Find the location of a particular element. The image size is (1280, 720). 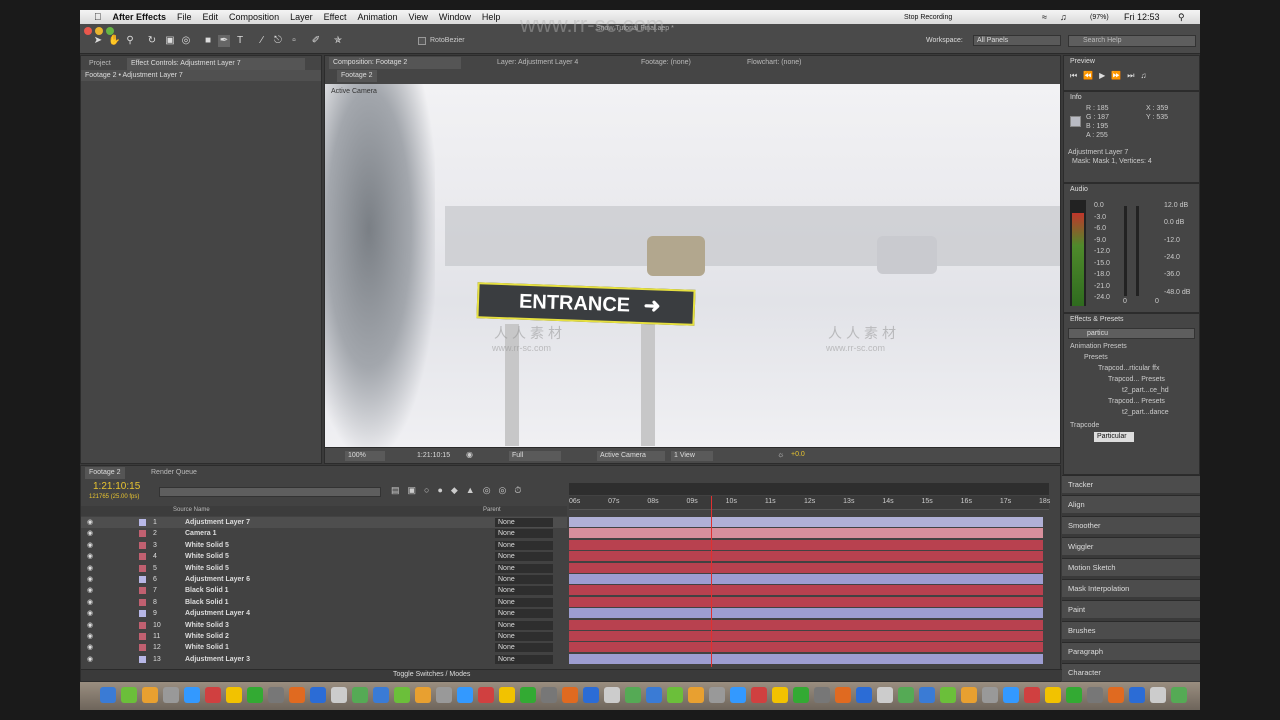

tree-animation-presets: Animation Presets is located at coordinates (1098, 346).